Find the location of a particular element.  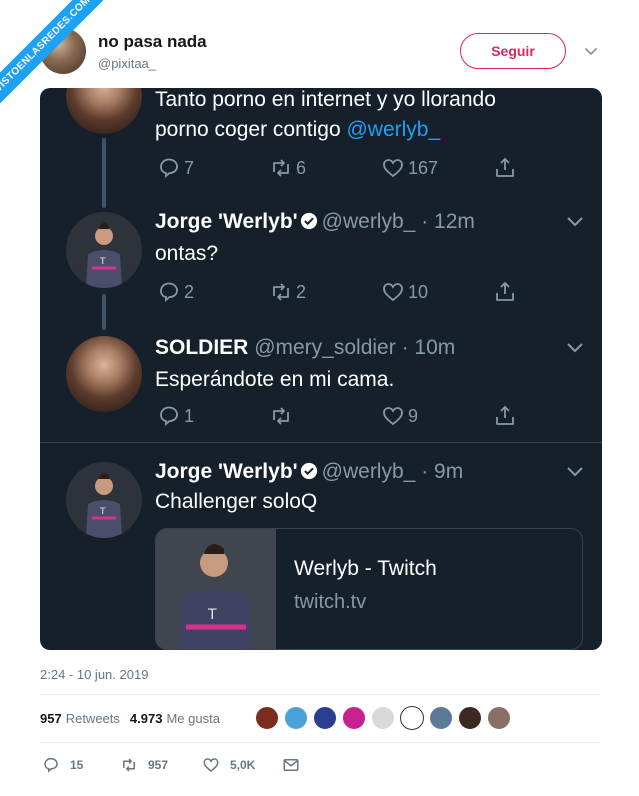

tweet3-actions: 1 9 is located at coordinates (342, 416).